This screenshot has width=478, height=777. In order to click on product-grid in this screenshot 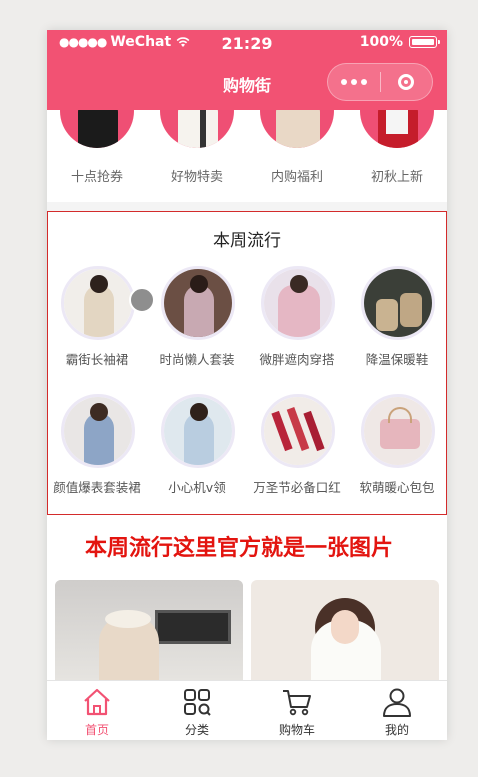, I will do `click(247, 635)`.